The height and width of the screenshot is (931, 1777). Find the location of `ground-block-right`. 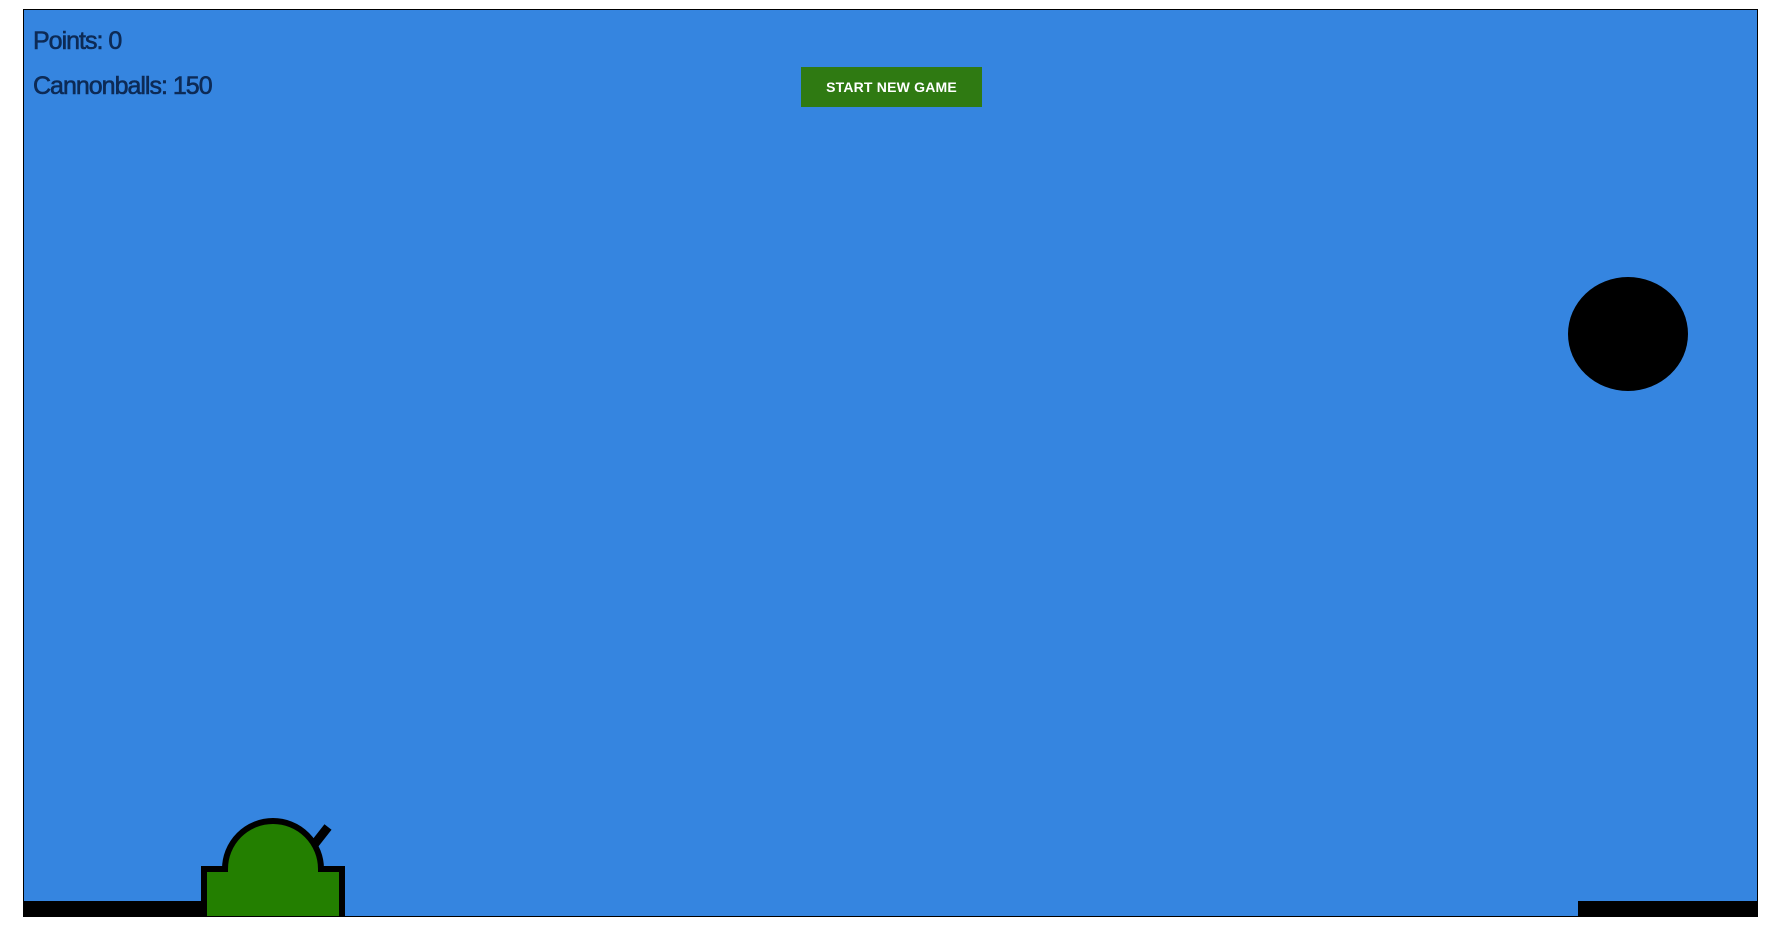

ground-block-right is located at coordinates (1667, 908).